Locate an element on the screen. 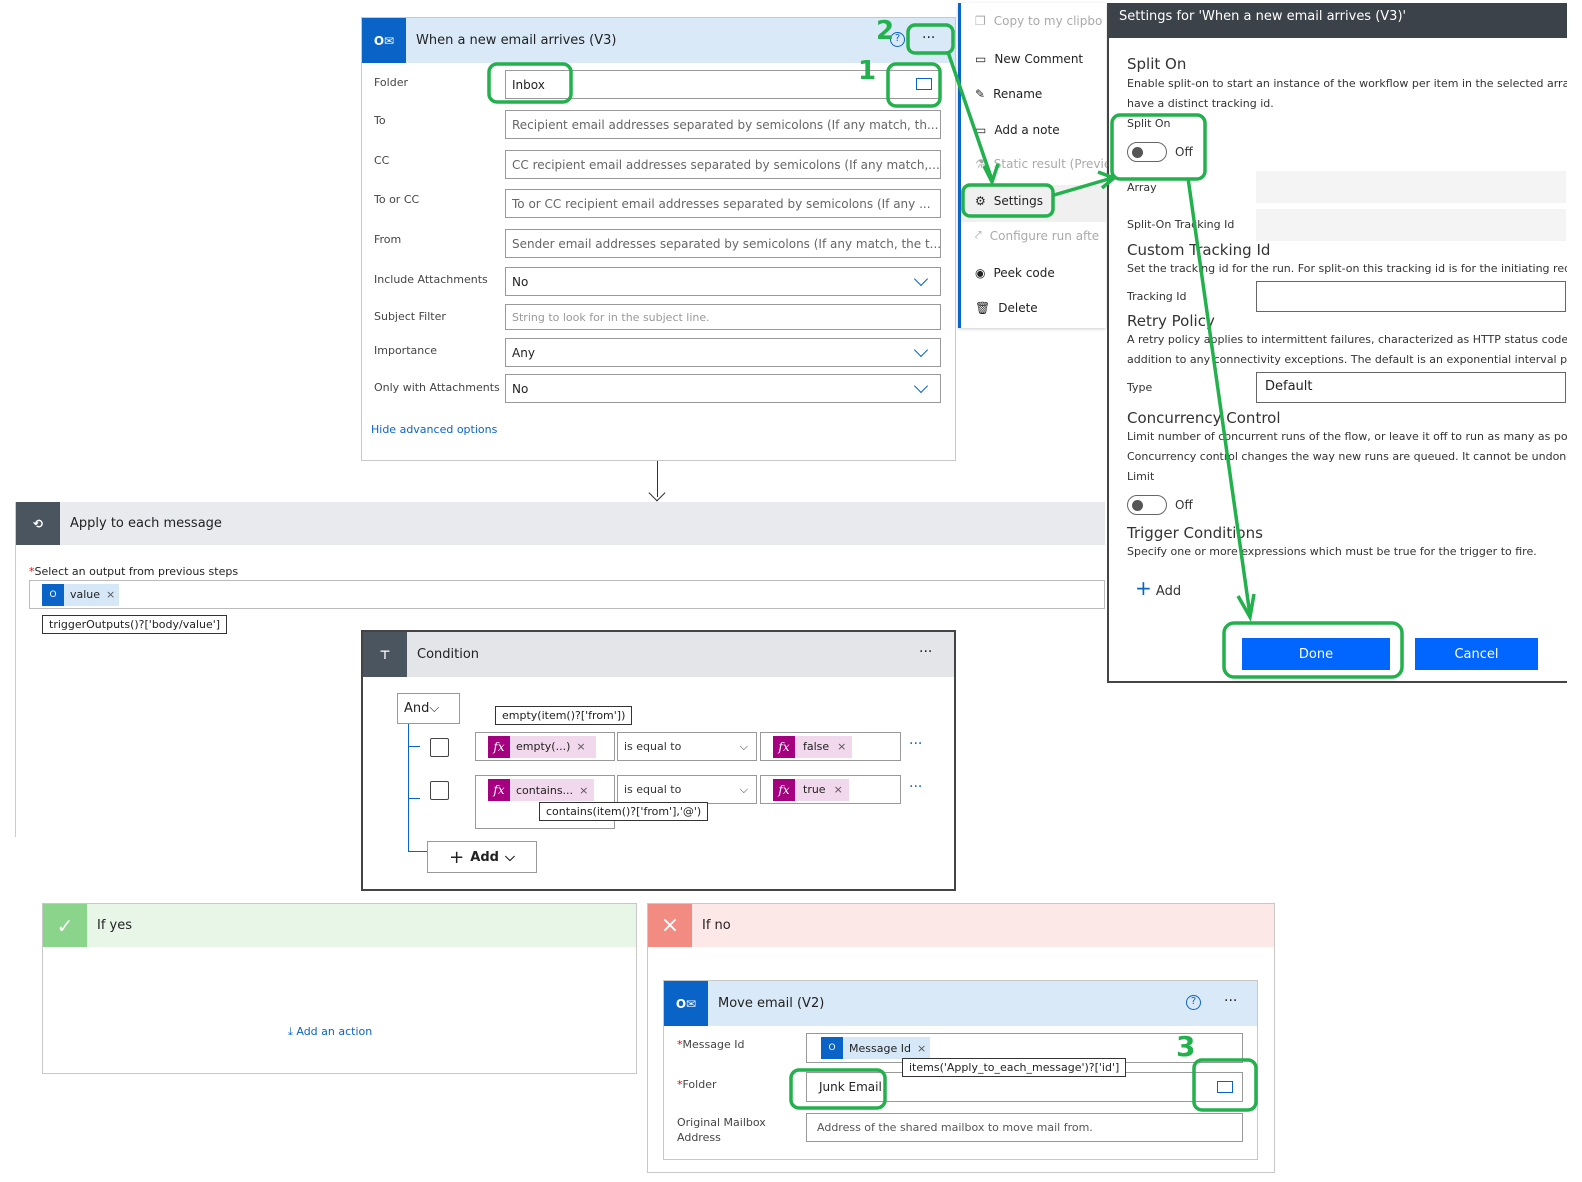 This screenshot has height=1182, width=1582. annotation-number: 1 is located at coordinates (867, 71).